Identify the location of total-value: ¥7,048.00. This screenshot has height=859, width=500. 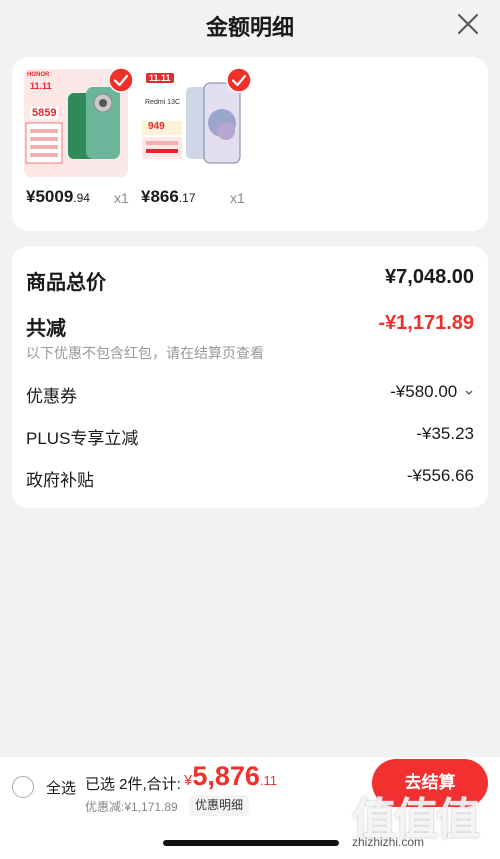
(429, 277).